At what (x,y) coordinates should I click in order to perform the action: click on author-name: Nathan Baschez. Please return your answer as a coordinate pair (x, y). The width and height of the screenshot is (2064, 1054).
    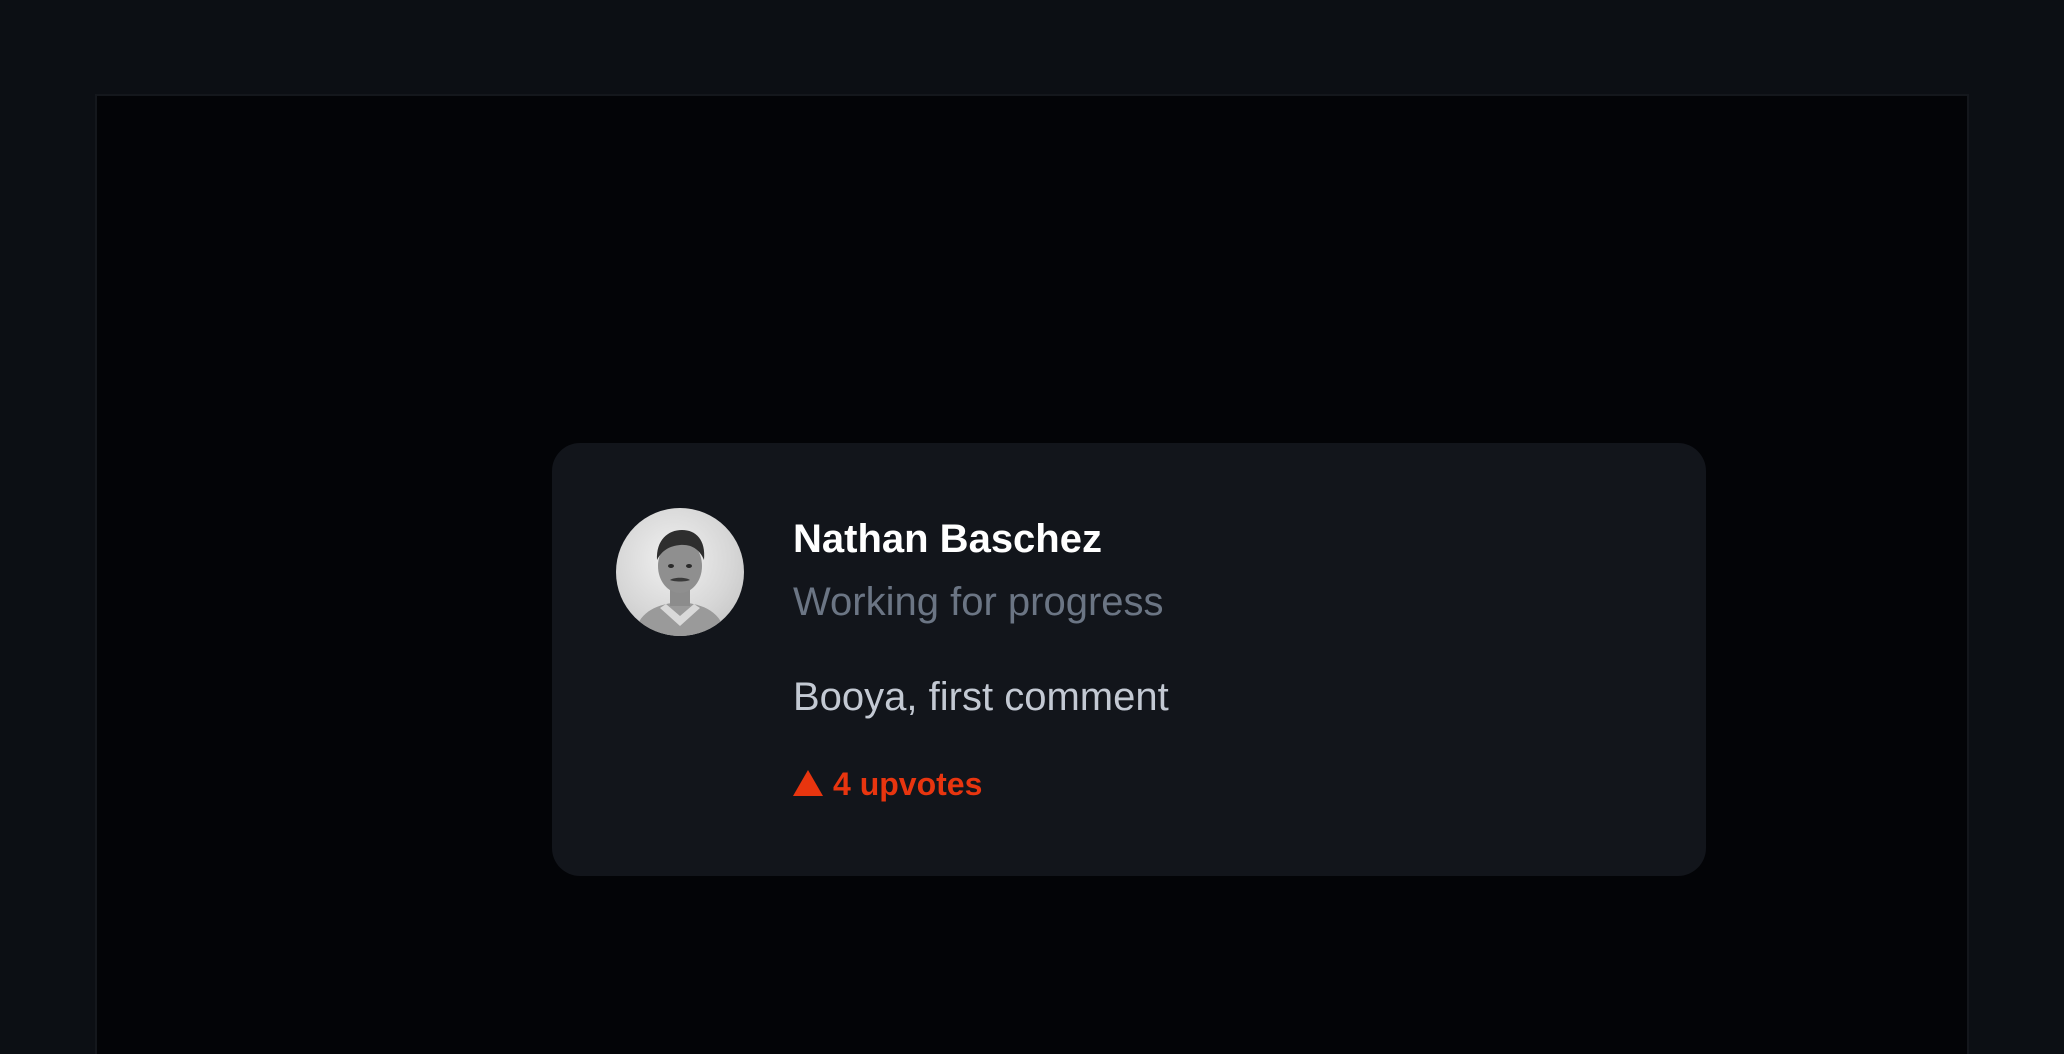
    Looking at the image, I should click on (947, 539).